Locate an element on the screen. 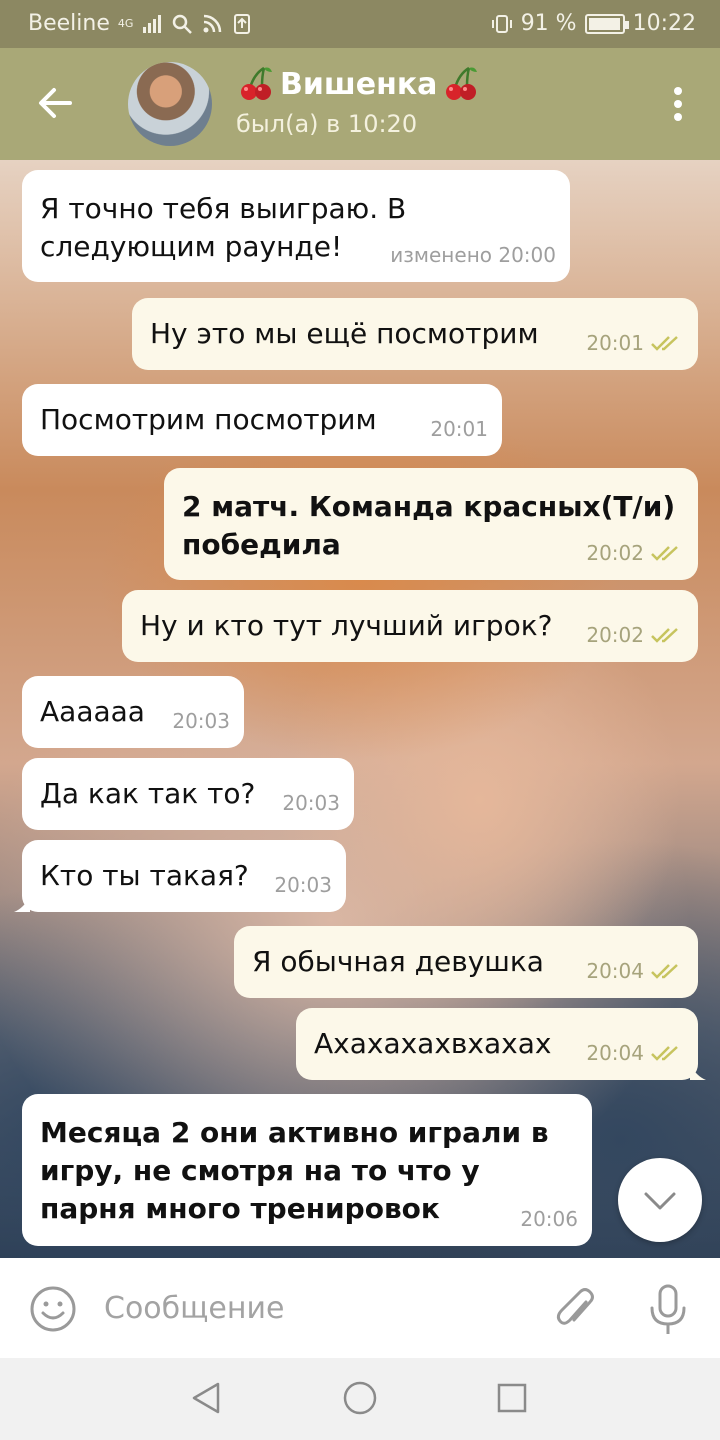 This screenshot has height=1440, width=720. battery-icon is located at coordinates (606, 23).